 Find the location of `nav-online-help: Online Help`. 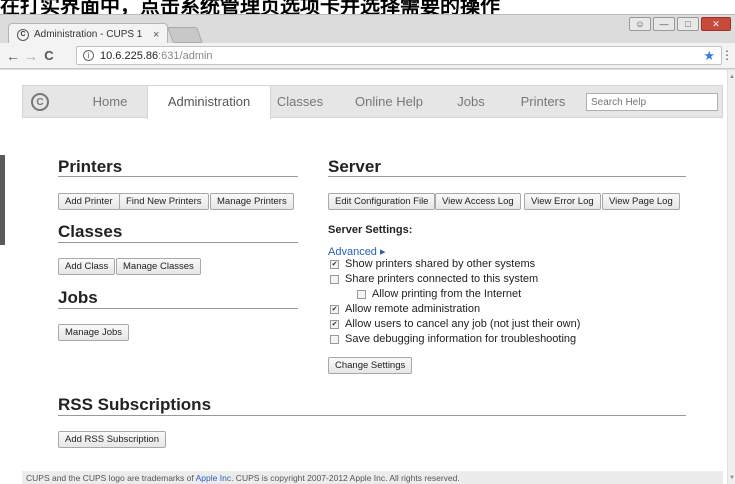

nav-online-help: Online Help is located at coordinates (389, 101).